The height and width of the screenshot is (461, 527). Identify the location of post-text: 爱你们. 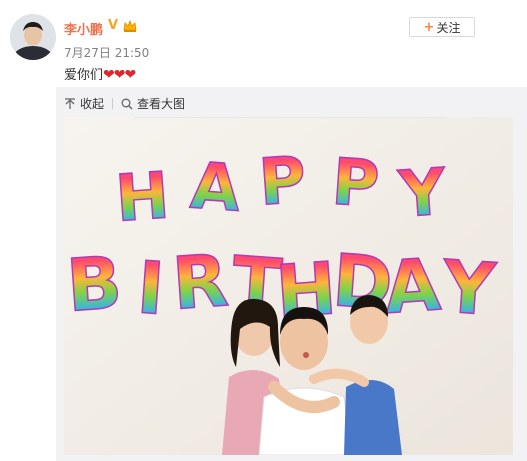
(84, 75).